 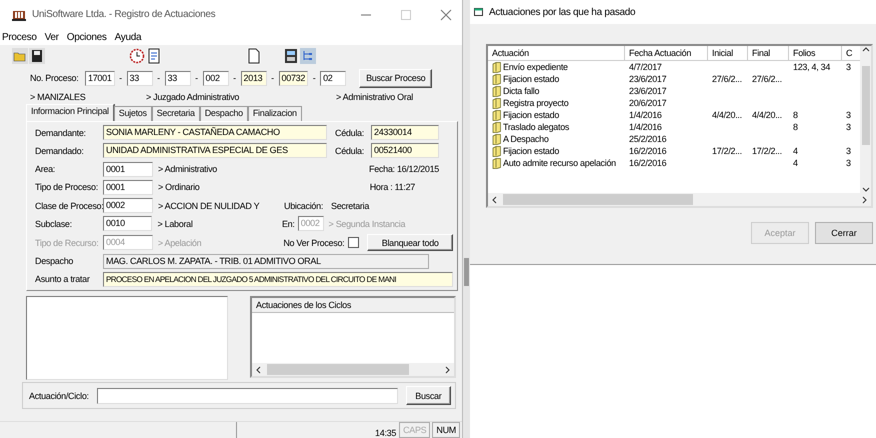 What do you see at coordinates (254, 56) in the screenshot?
I see `blank-page-icon` at bounding box center [254, 56].